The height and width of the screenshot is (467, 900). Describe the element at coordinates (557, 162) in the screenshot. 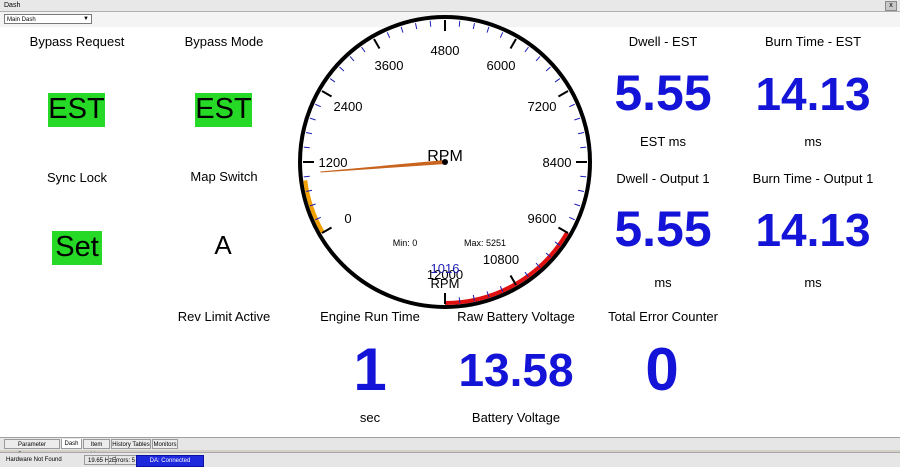

I see `rpm-tick-label: 8400` at that location.